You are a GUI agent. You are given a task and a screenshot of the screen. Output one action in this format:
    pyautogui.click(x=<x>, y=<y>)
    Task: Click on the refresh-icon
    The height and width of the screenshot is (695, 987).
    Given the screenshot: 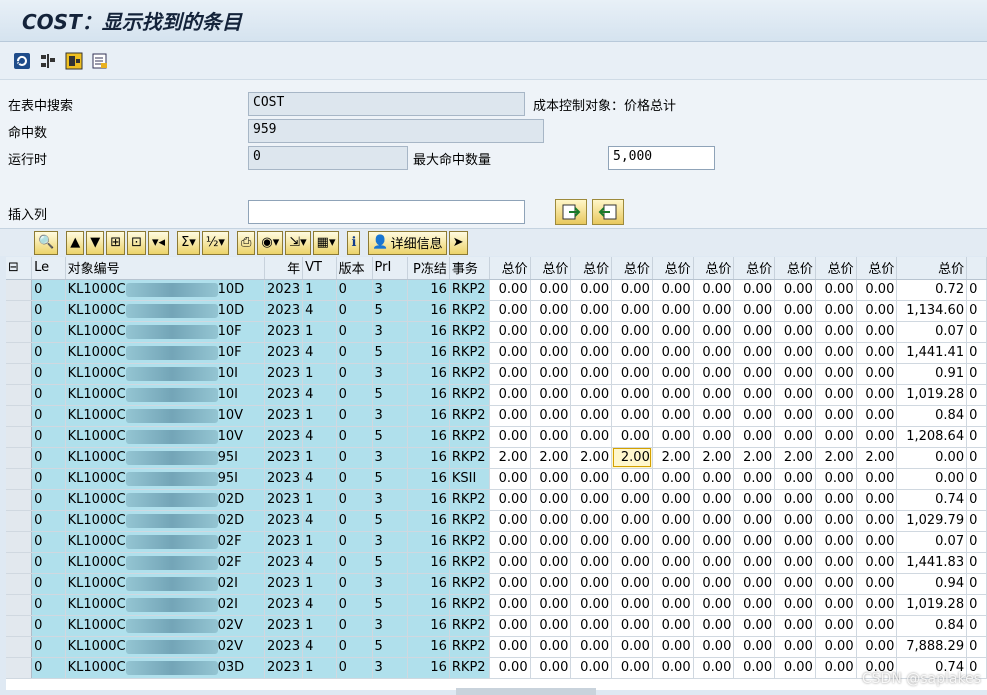 What is the action you would take?
    pyautogui.click(x=22, y=61)
    